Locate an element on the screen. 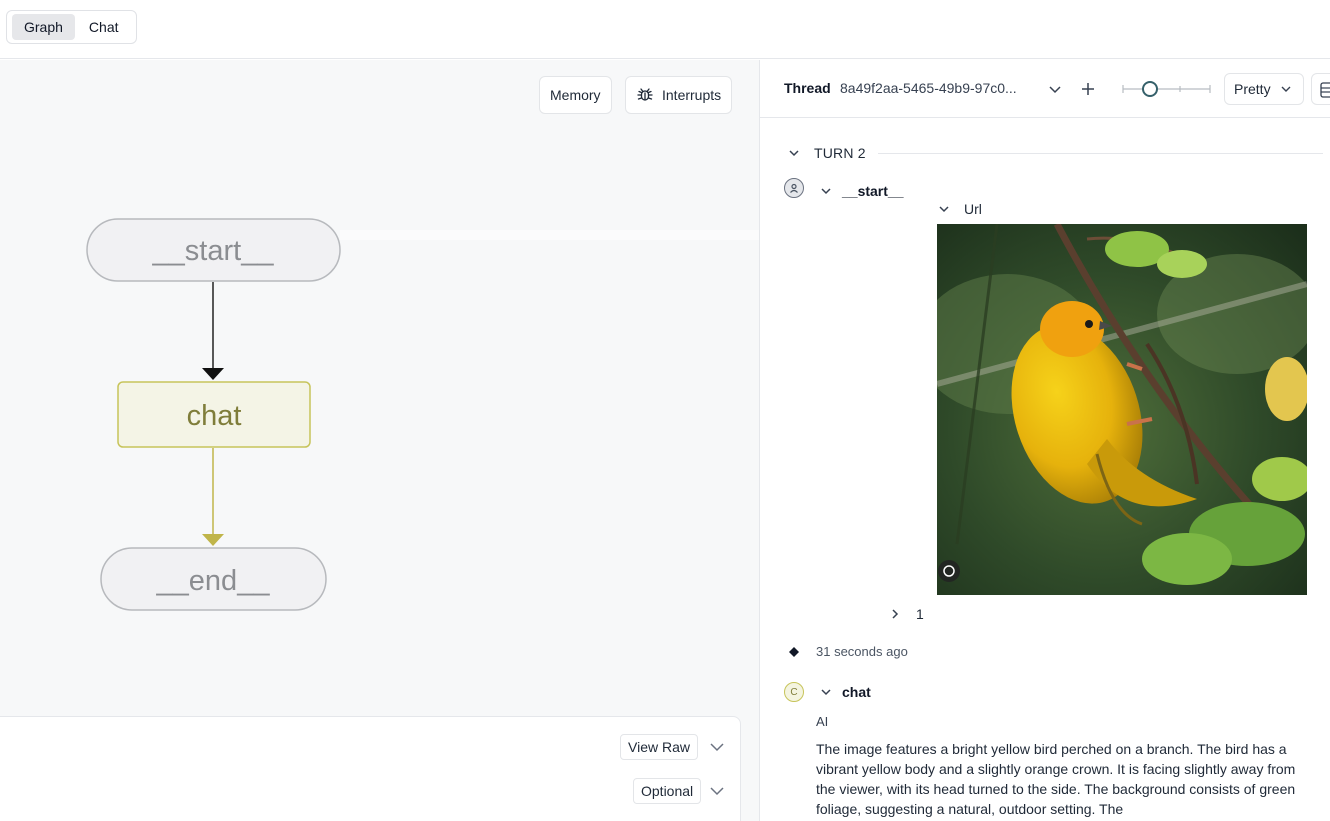 The height and width of the screenshot is (821, 1330). view-raw-button: View Raw is located at coordinates (659, 747).